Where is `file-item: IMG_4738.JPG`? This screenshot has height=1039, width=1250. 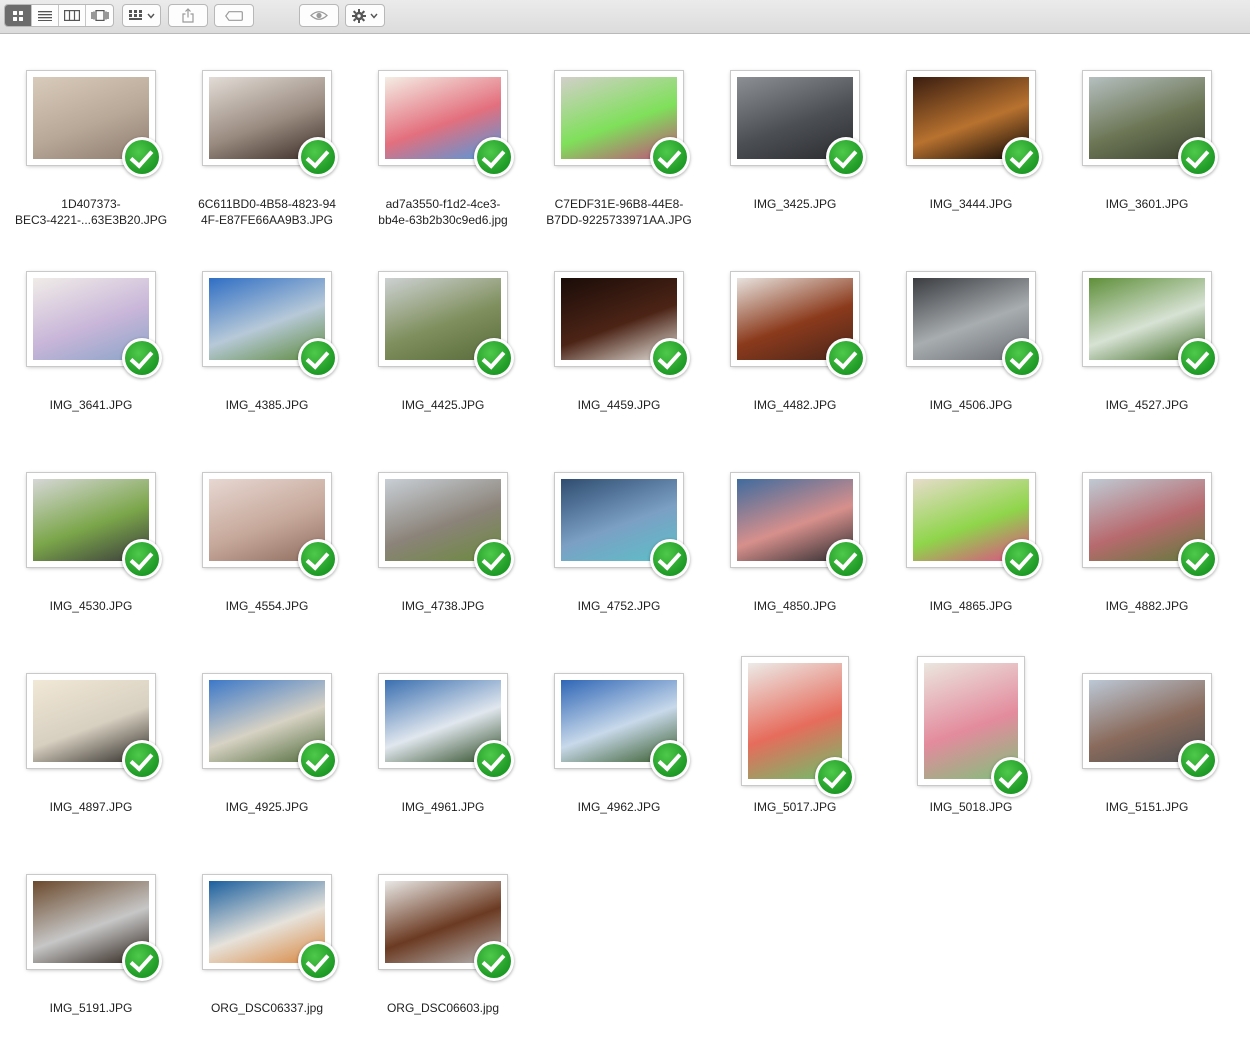
file-item: IMG_4738.JPG is located at coordinates (443, 536).